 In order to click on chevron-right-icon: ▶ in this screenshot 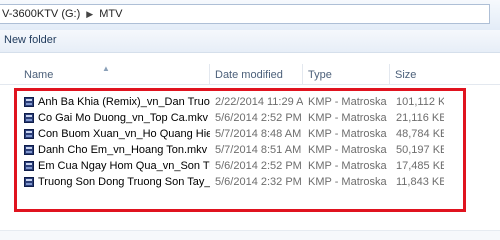, I will do `click(89, 14)`.